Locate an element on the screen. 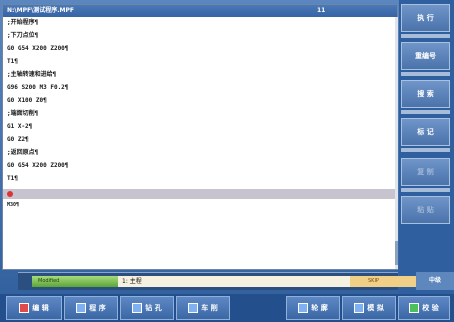 The width and height of the screenshot is (454, 322). verify-icon is located at coordinates (414, 308).